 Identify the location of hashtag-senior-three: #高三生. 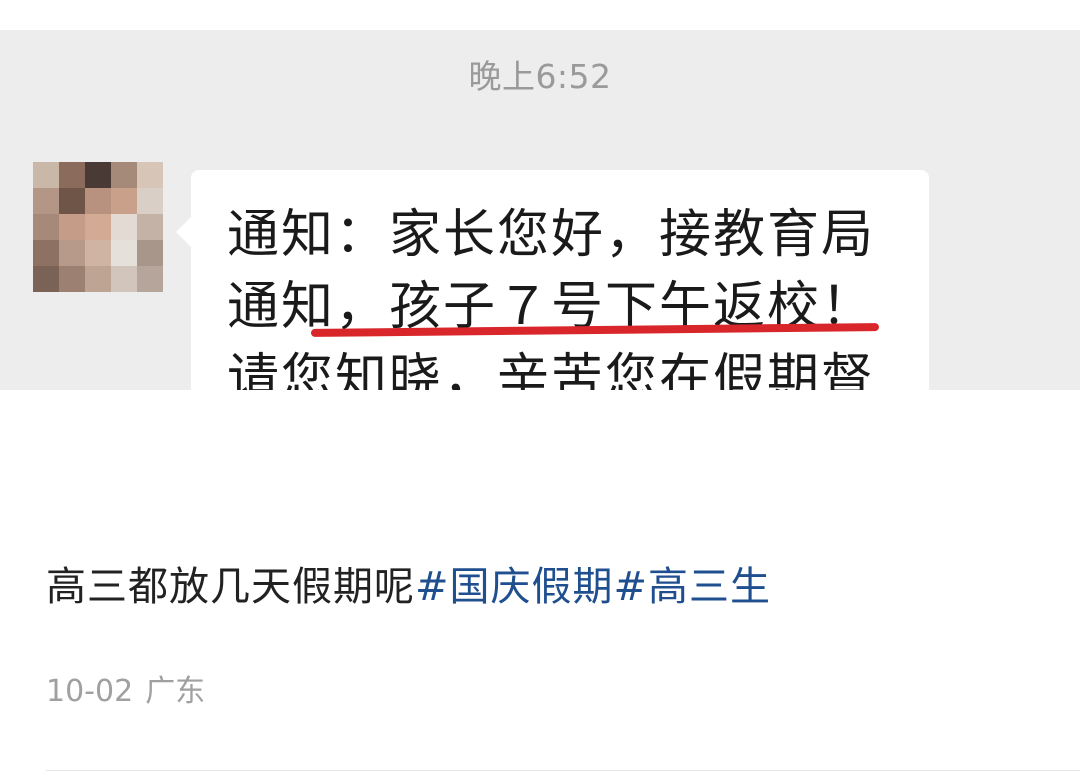
(693, 587).